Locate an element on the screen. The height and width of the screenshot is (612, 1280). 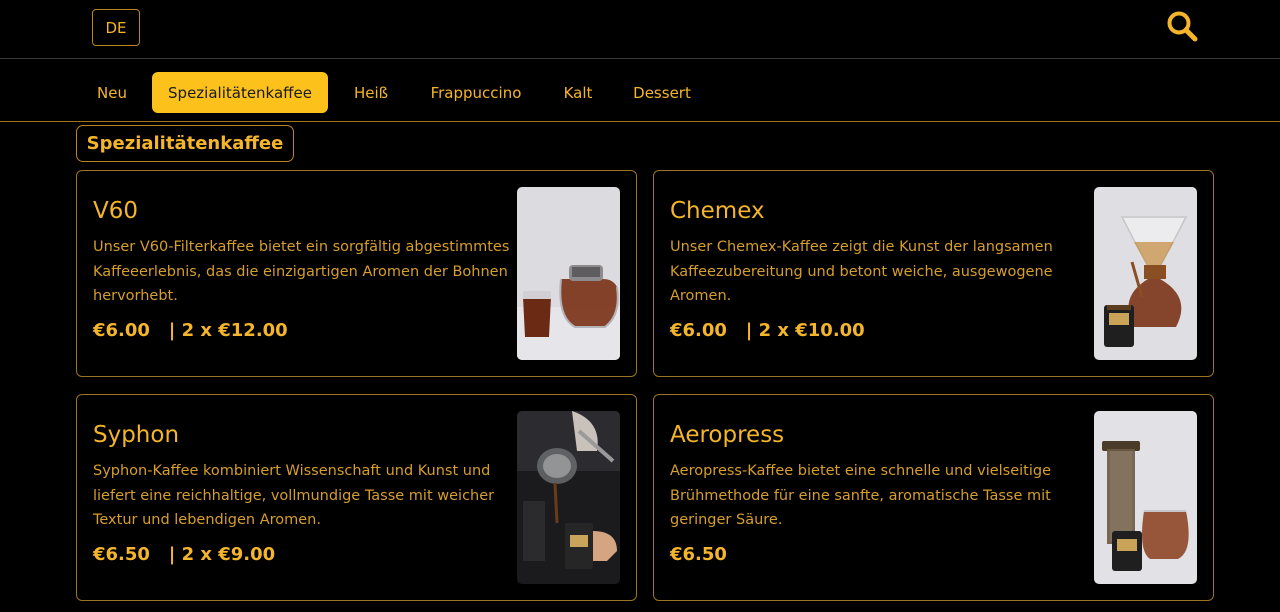
product-name: Chemex is located at coordinates (717, 211).